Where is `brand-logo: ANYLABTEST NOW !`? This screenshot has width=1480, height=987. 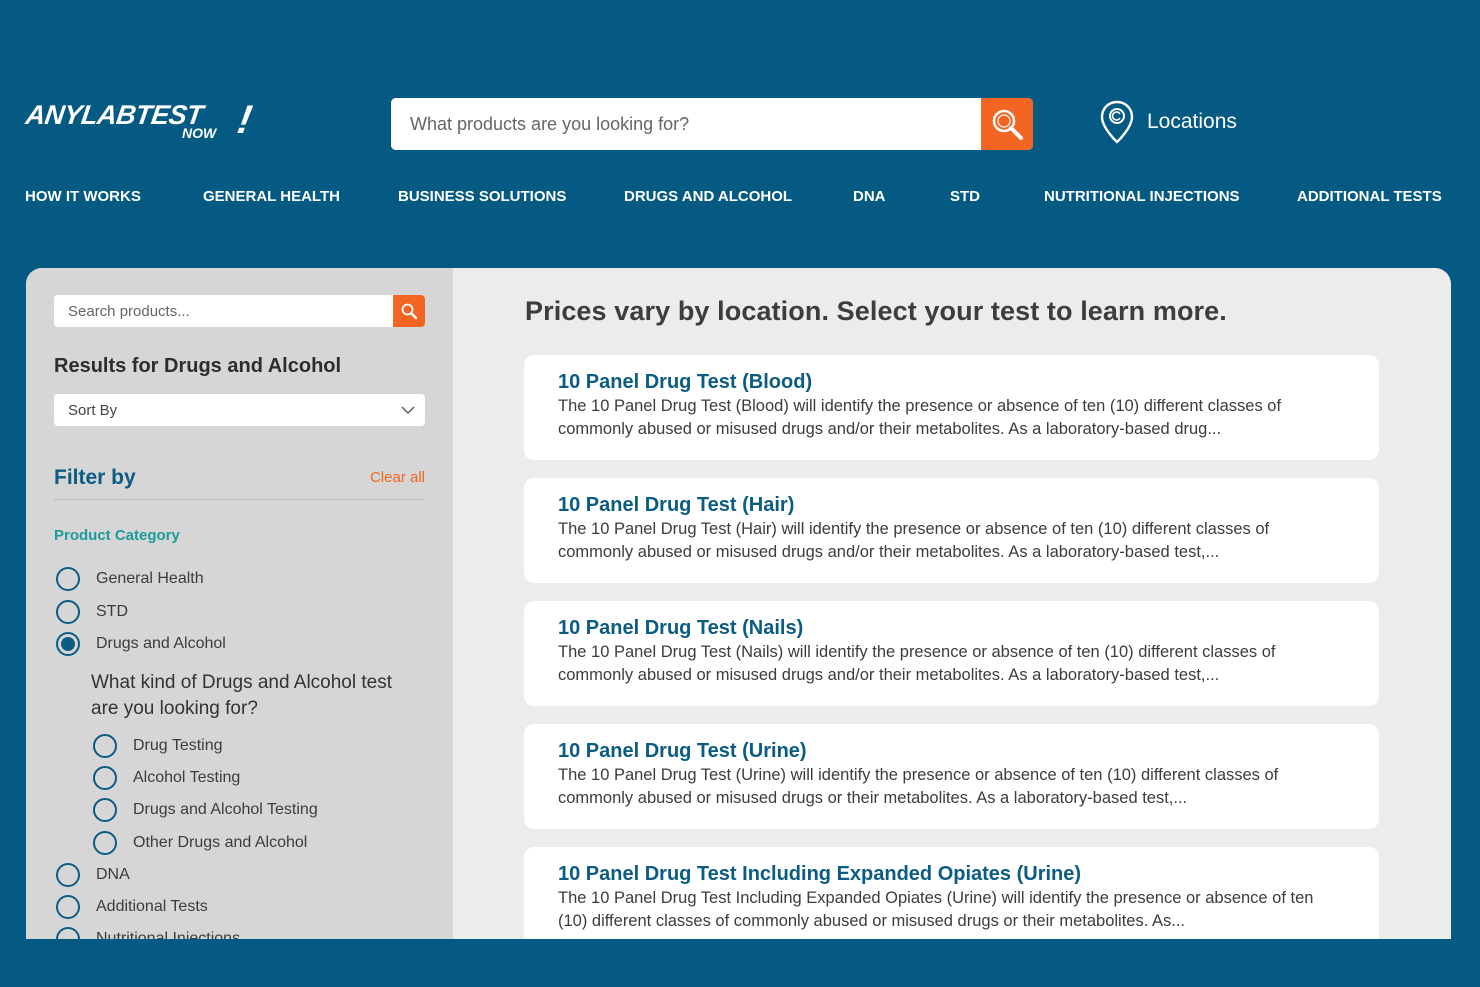 brand-logo: ANYLABTEST NOW ! is located at coordinates (141, 122).